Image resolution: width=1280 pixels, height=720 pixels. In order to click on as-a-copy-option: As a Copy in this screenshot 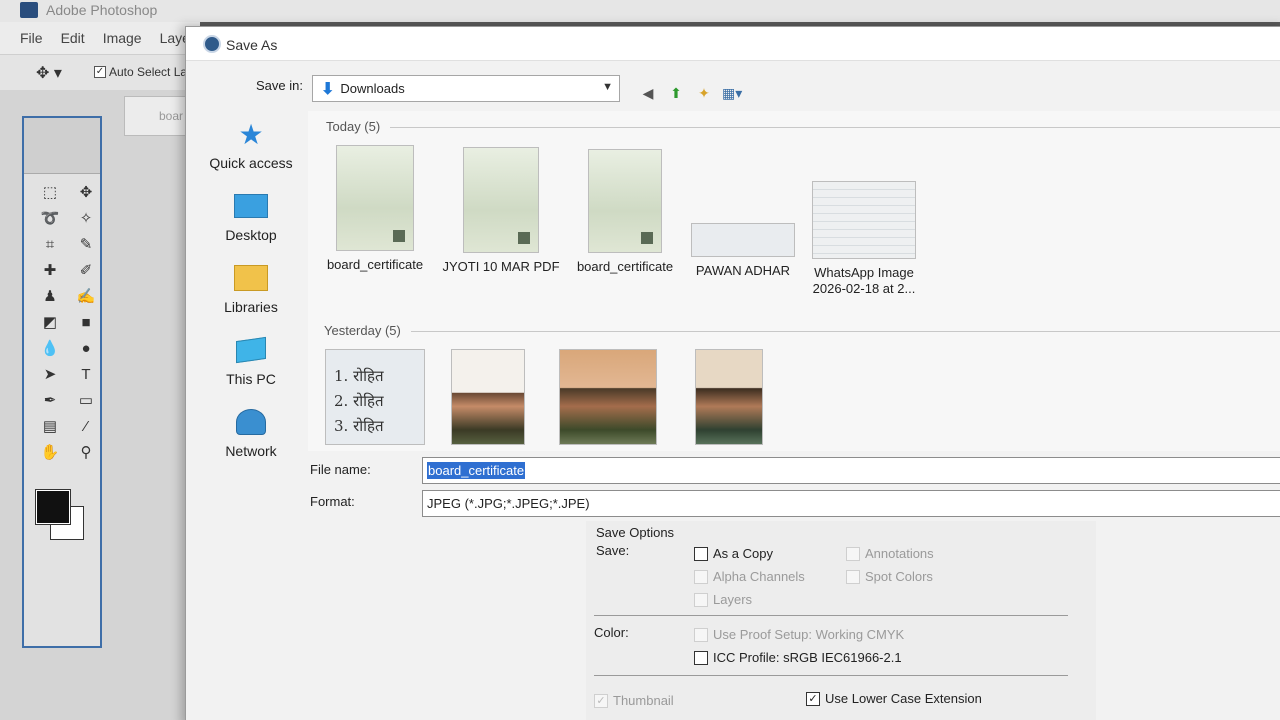, I will do `click(733, 553)`.